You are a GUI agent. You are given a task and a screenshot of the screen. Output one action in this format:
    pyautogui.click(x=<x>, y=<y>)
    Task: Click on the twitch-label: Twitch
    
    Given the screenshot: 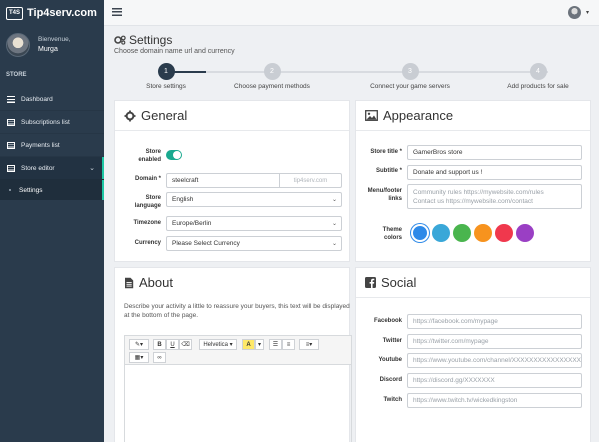 What is the action you would take?
    pyautogui.click(x=392, y=400)
    